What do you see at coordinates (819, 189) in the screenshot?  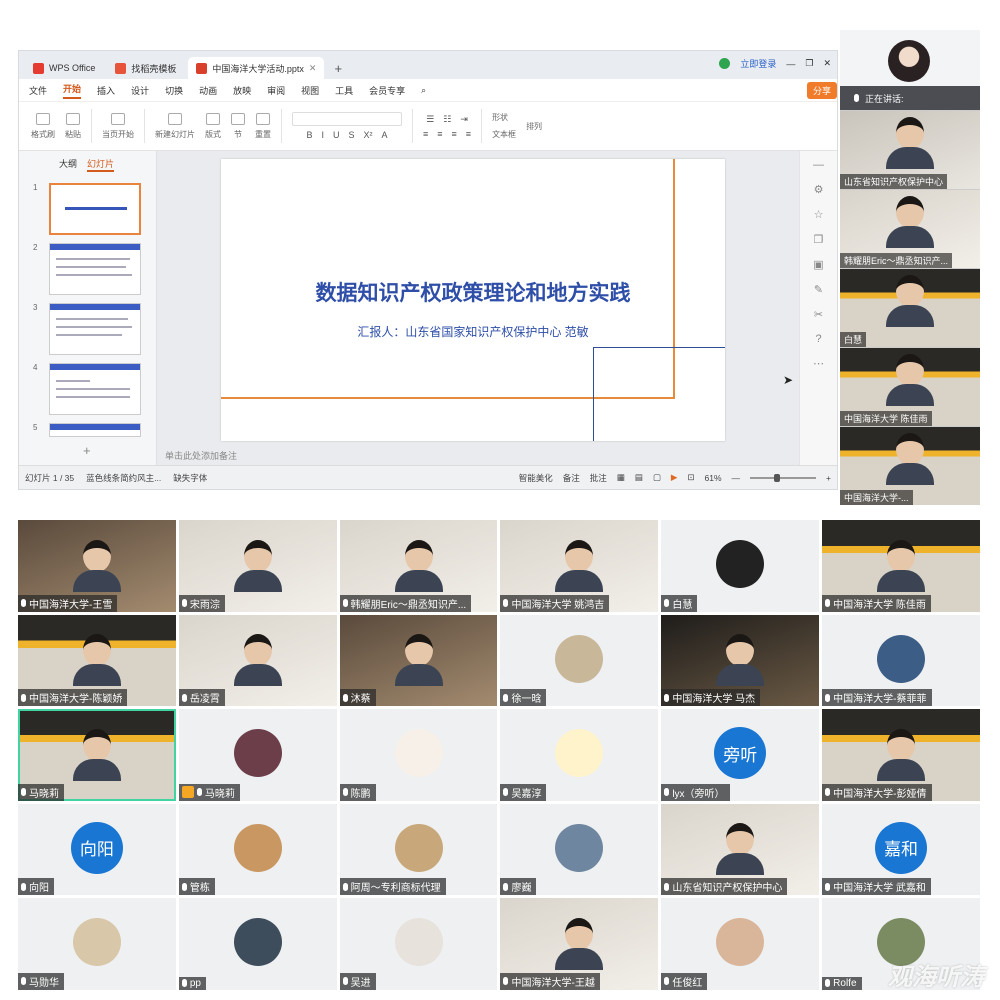 I see `settings-icon: ⚙` at bounding box center [819, 189].